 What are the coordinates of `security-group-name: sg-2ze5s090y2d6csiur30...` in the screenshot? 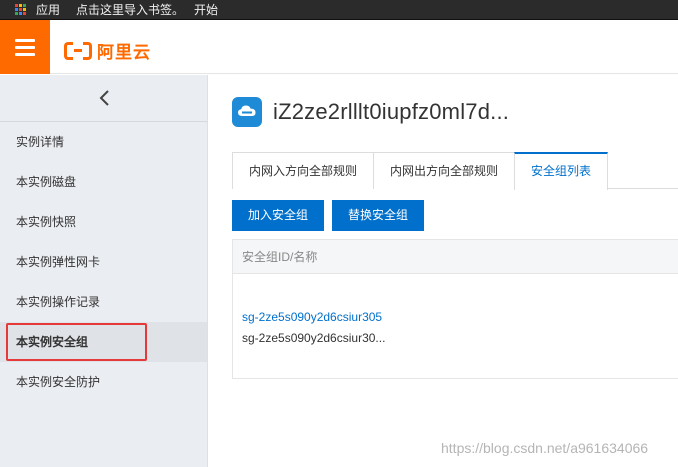 It's located at (314, 338).